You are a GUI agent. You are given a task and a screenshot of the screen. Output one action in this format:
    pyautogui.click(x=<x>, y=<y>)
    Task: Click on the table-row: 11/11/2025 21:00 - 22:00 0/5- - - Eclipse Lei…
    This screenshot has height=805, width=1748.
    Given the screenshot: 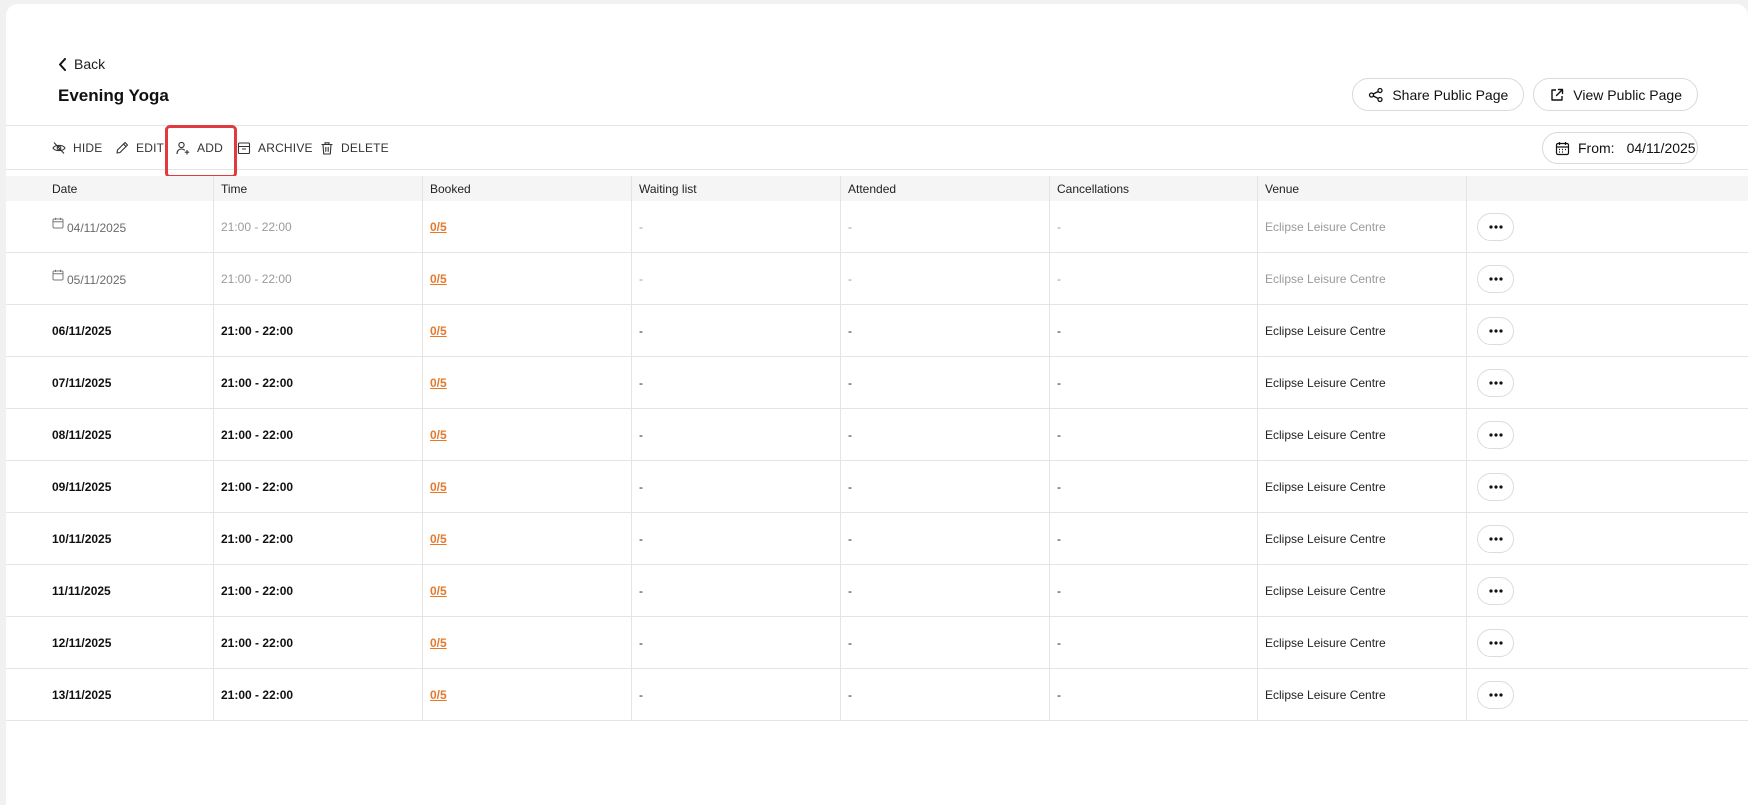 What is the action you would take?
    pyautogui.click(x=877, y=591)
    